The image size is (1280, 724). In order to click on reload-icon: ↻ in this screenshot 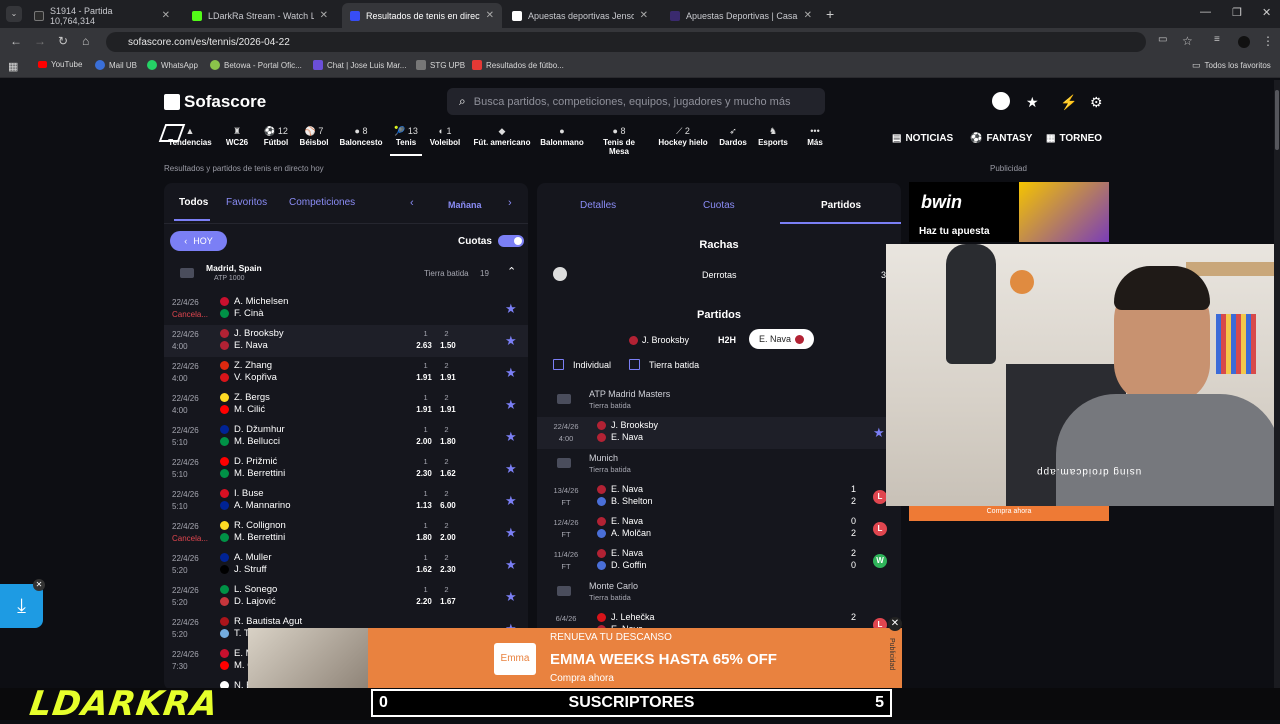, I will do `click(63, 41)`.